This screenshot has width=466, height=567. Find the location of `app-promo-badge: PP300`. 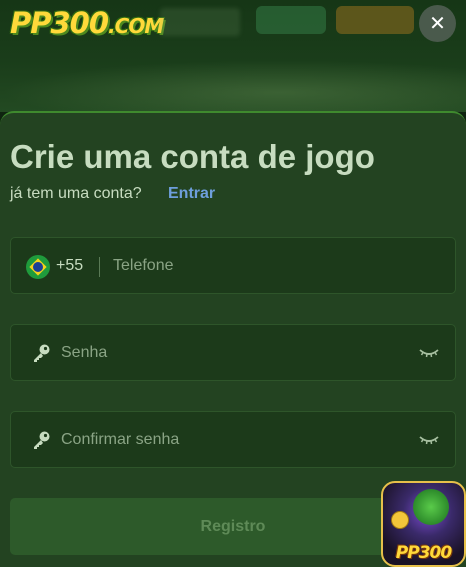

app-promo-badge: PP300 is located at coordinates (423, 524).